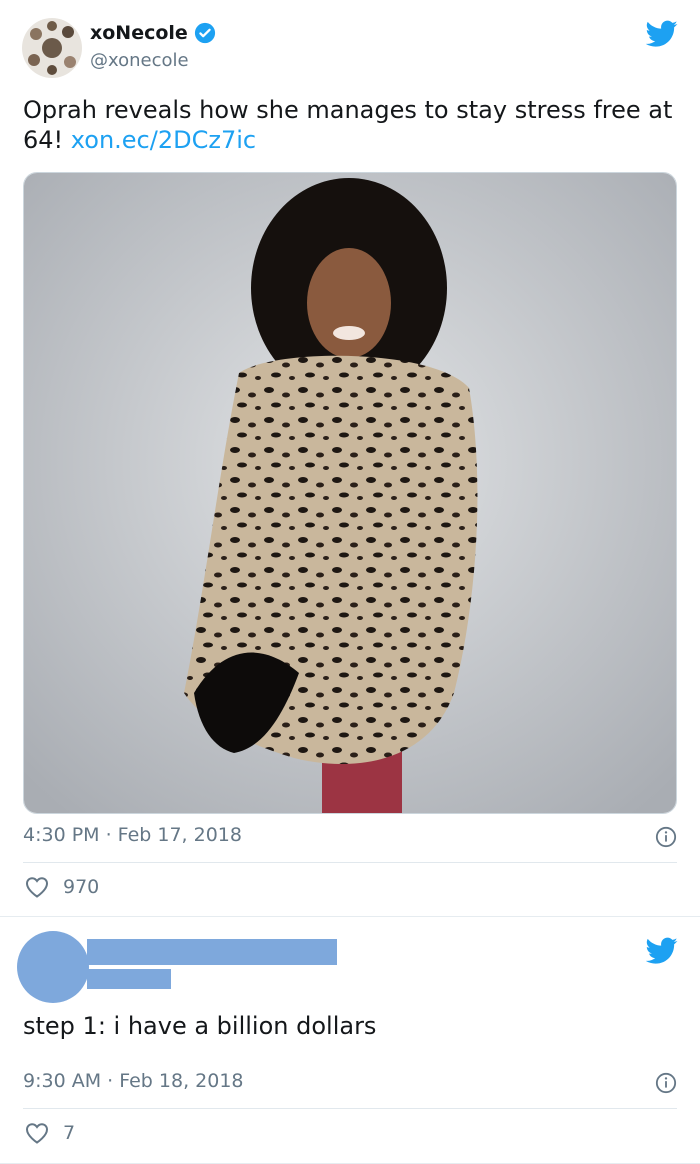  What do you see at coordinates (200, 1026) in the screenshot?
I see `reply-text: step 1: i have a billion dollars` at bounding box center [200, 1026].